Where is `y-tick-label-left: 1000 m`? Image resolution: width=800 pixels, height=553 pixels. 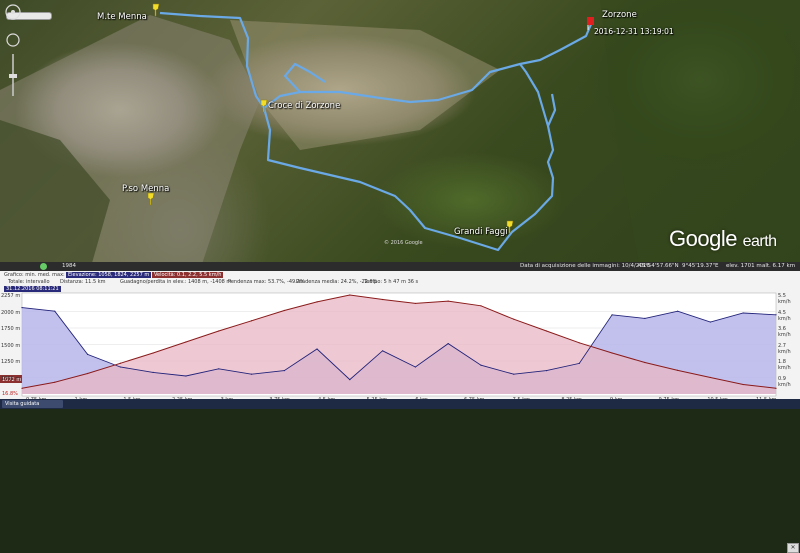
y-tick-label-left: 1000 m is located at coordinates (11, 378).